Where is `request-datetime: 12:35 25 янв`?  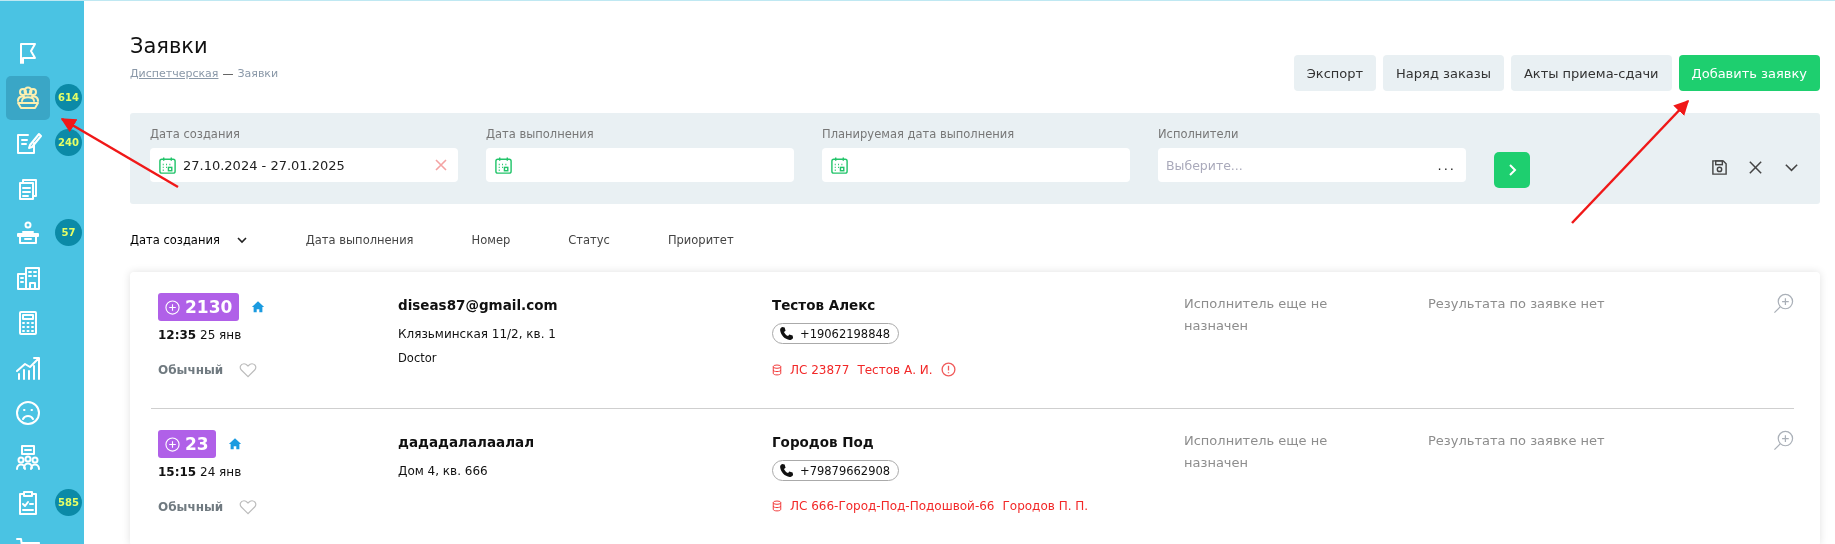
request-datetime: 12:35 25 янв is located at coordinates (200, 335).